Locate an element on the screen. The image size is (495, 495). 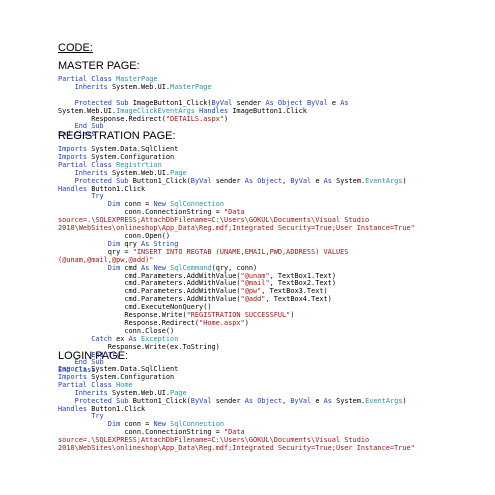
code-line: Response.Redirect("Home.aspx") is located at coordinates (153, 322).